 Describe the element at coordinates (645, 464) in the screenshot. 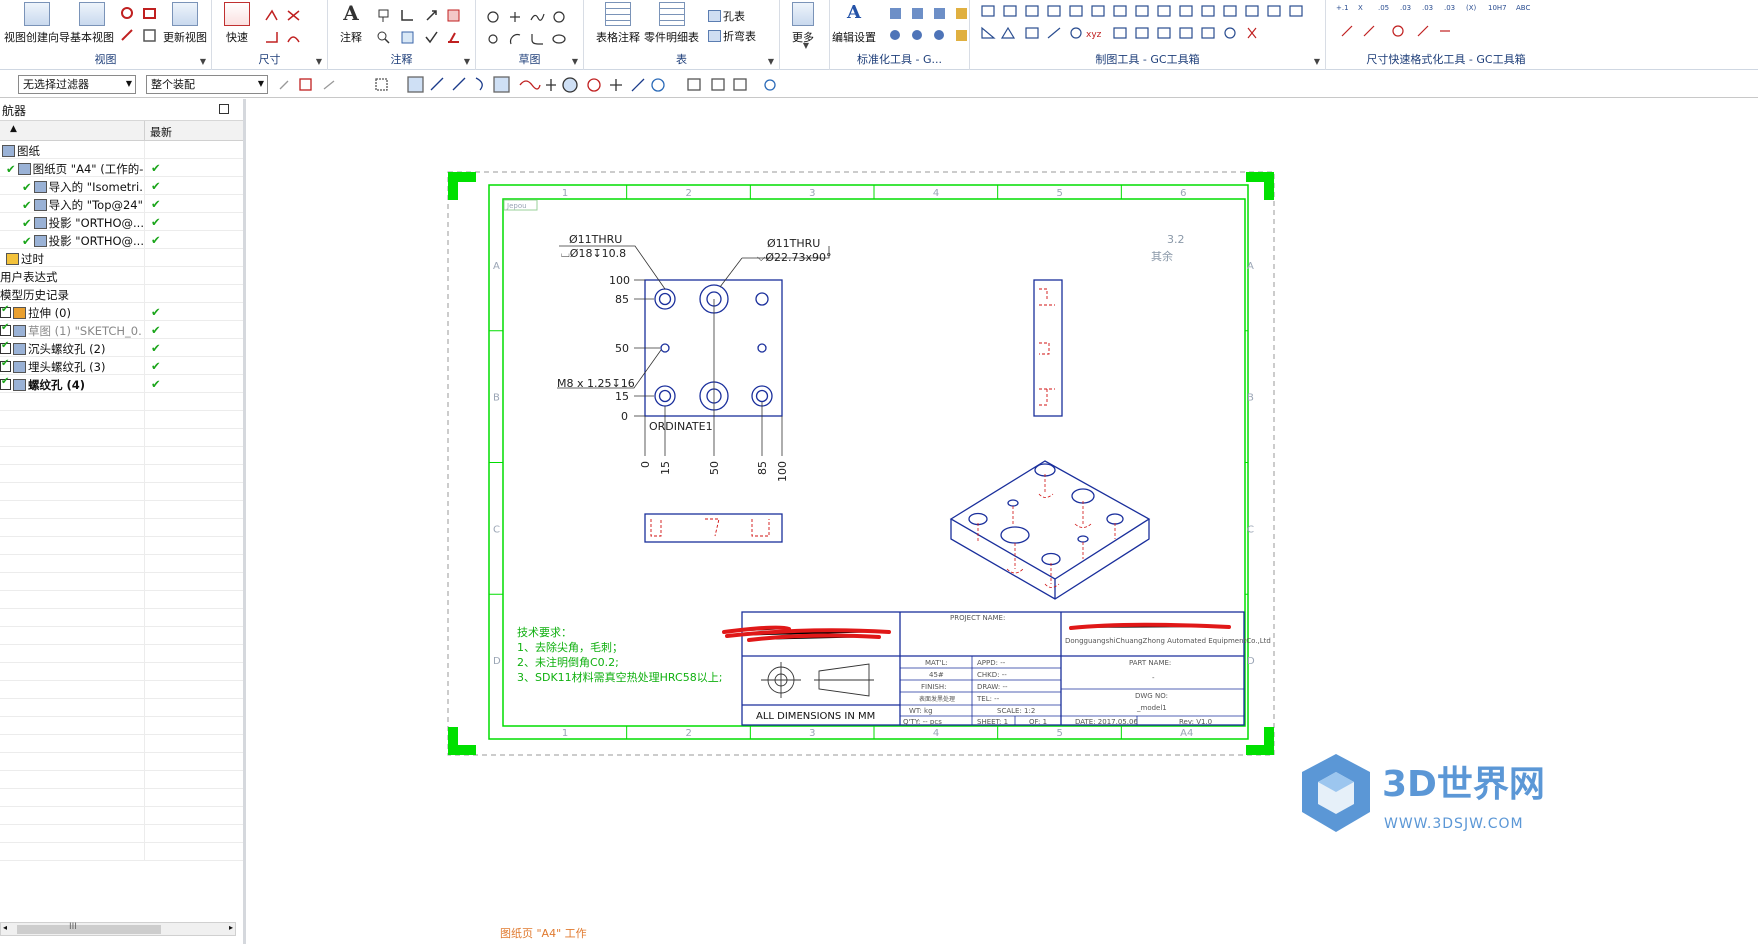

I see `ordinate-x-0: 0` at that location.